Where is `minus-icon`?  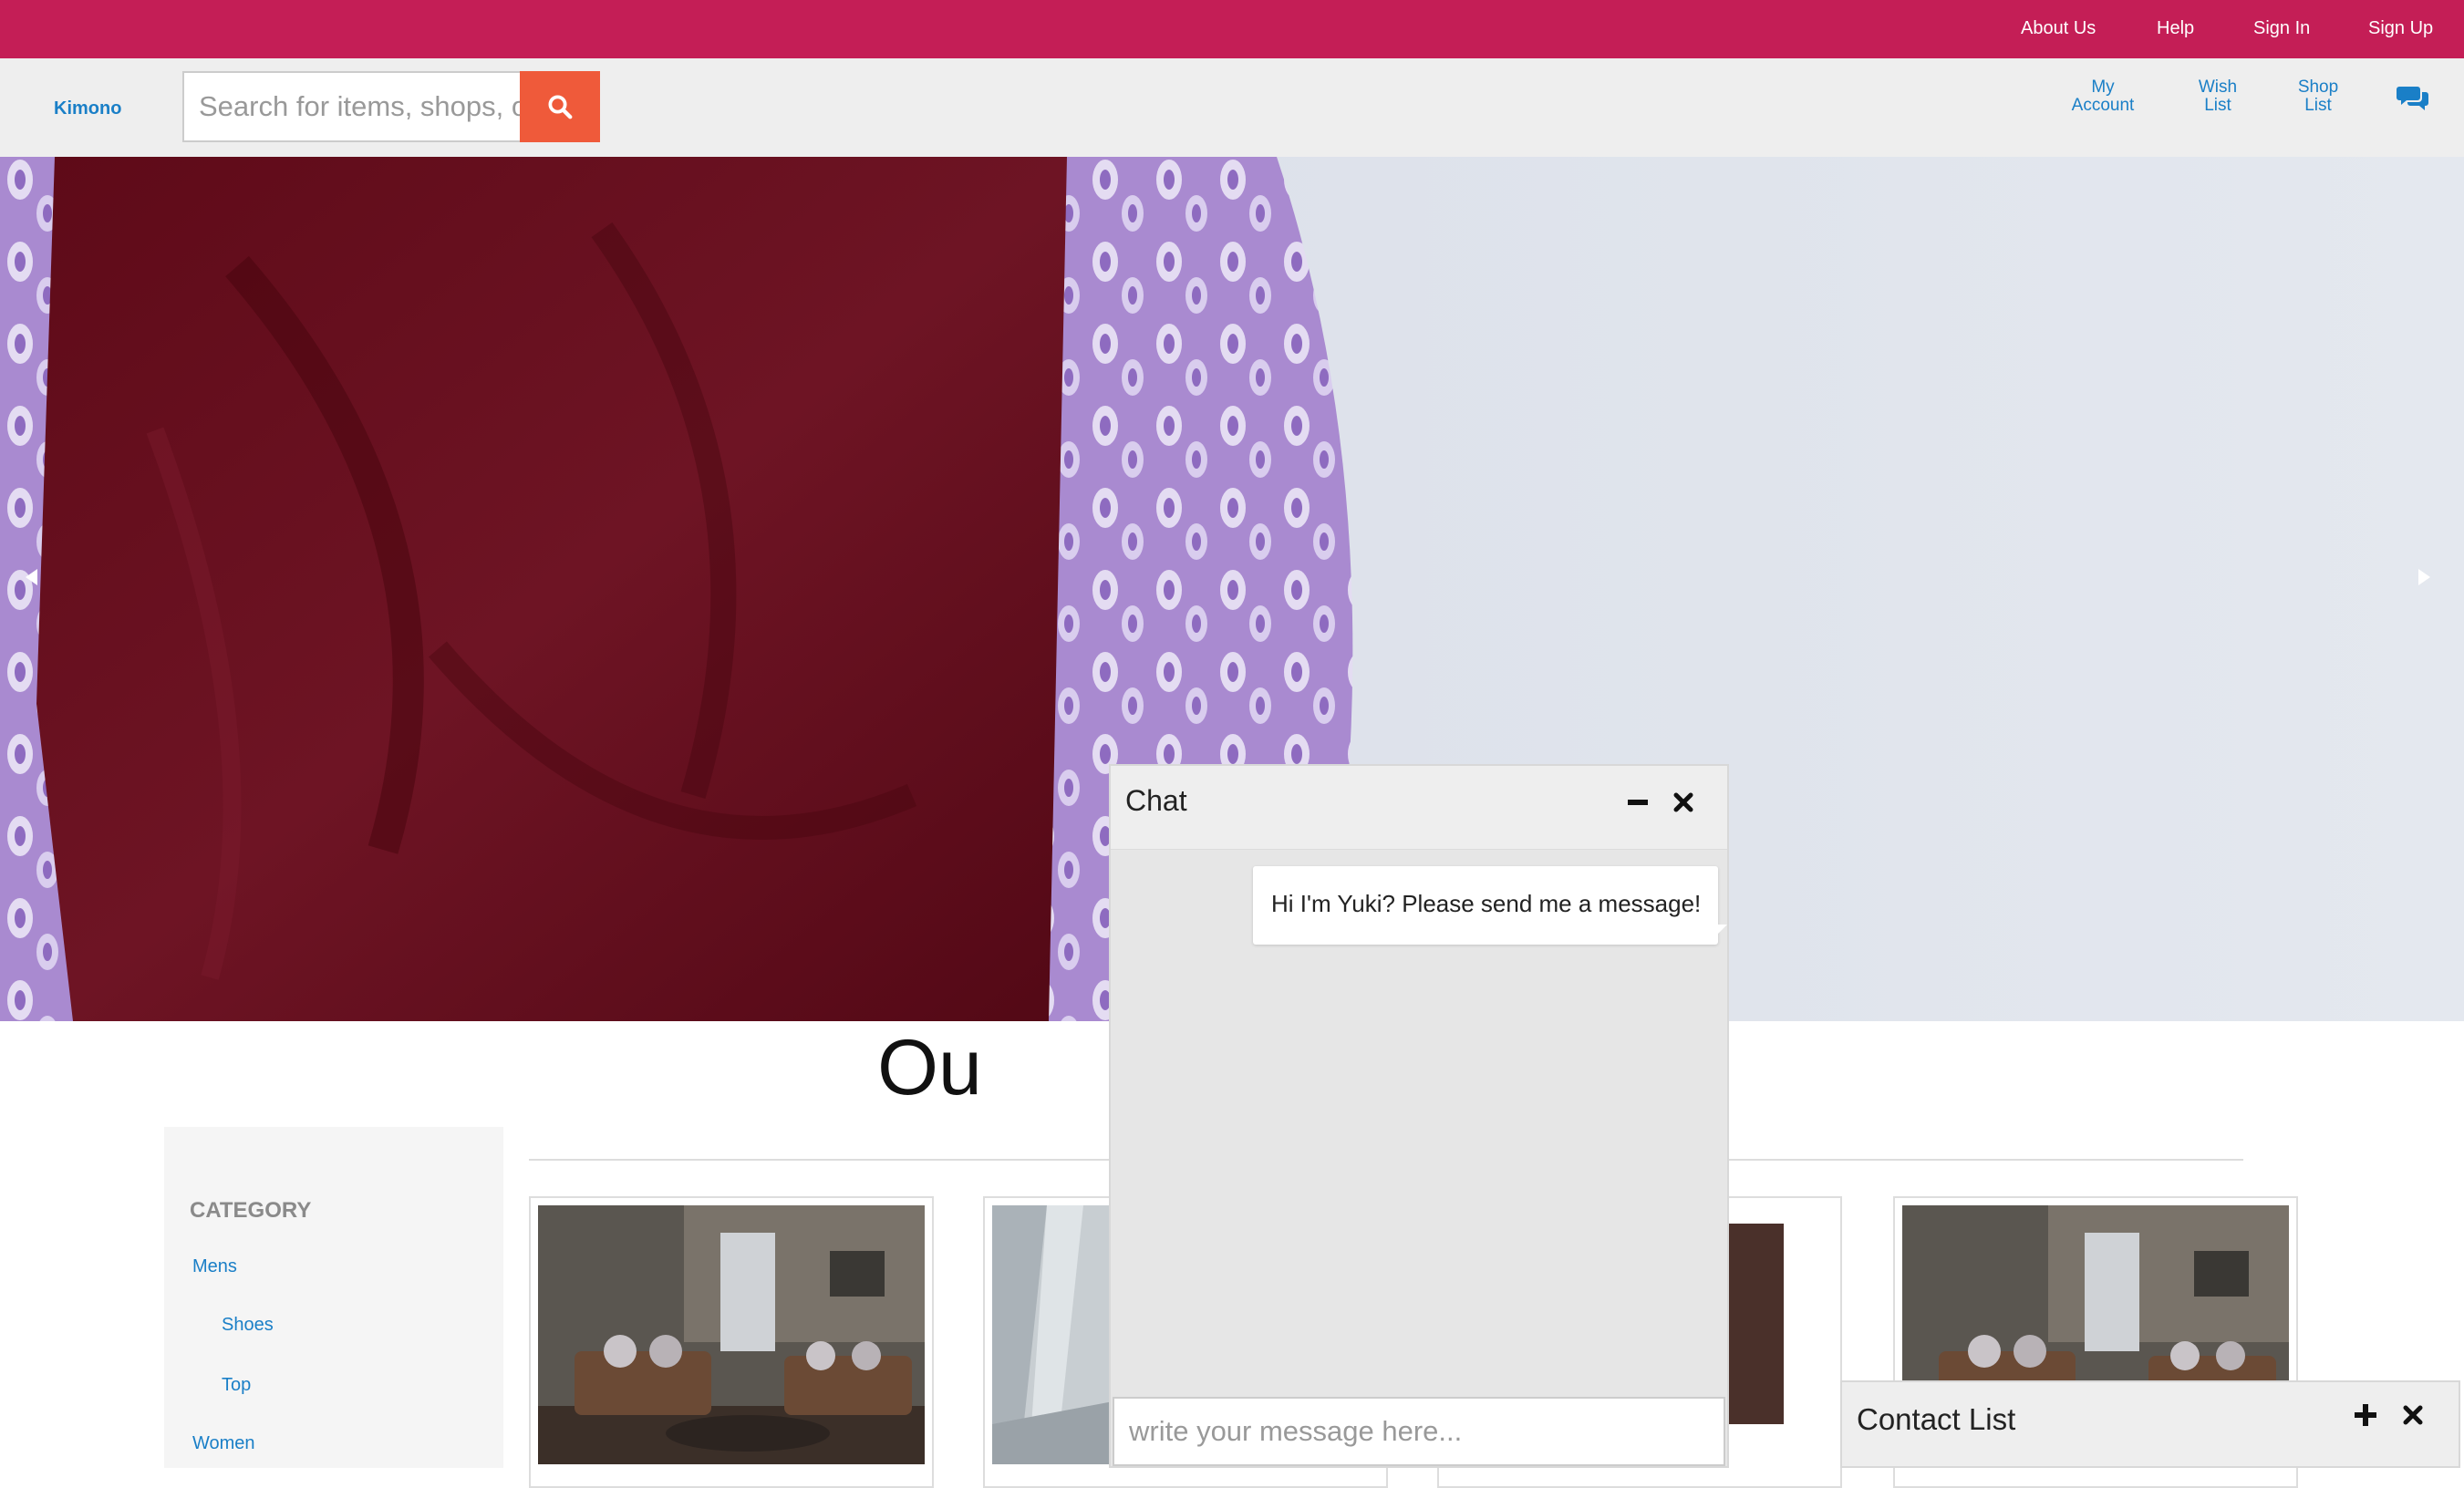 minus-icon is located at coordinates (1638, 802).